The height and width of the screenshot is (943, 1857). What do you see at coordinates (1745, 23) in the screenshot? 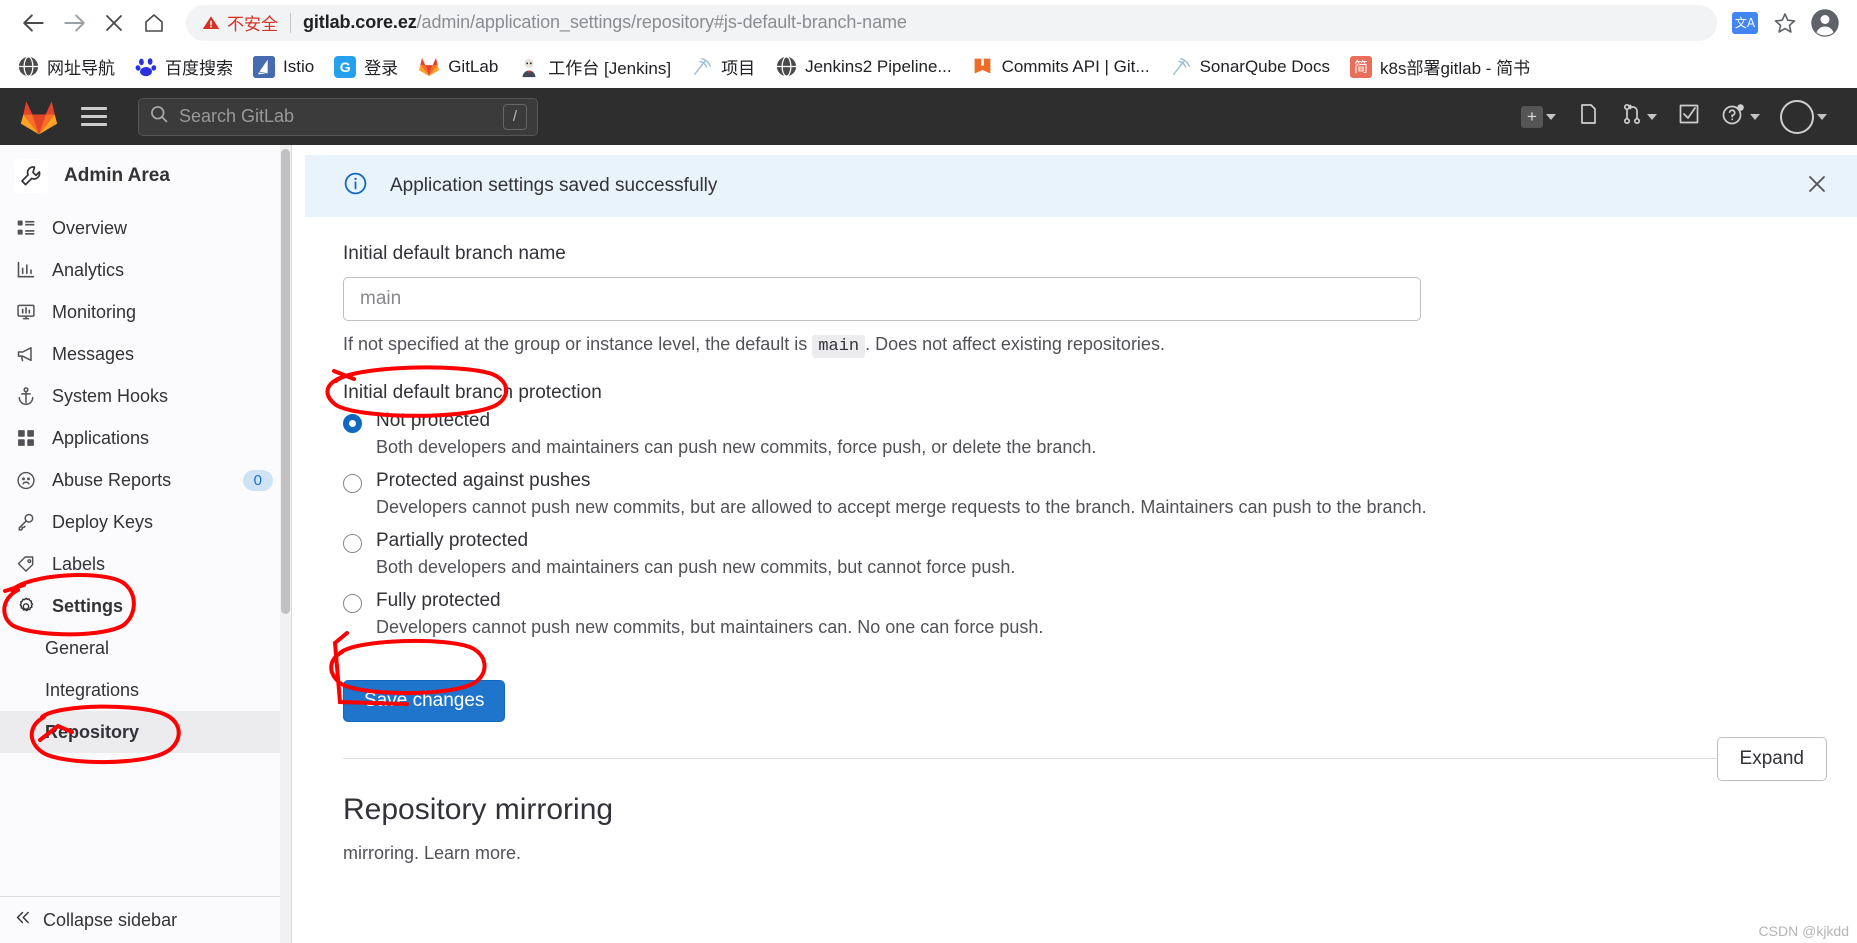
I see `translate-icon: 文A` at bounding box center [1745, 23].